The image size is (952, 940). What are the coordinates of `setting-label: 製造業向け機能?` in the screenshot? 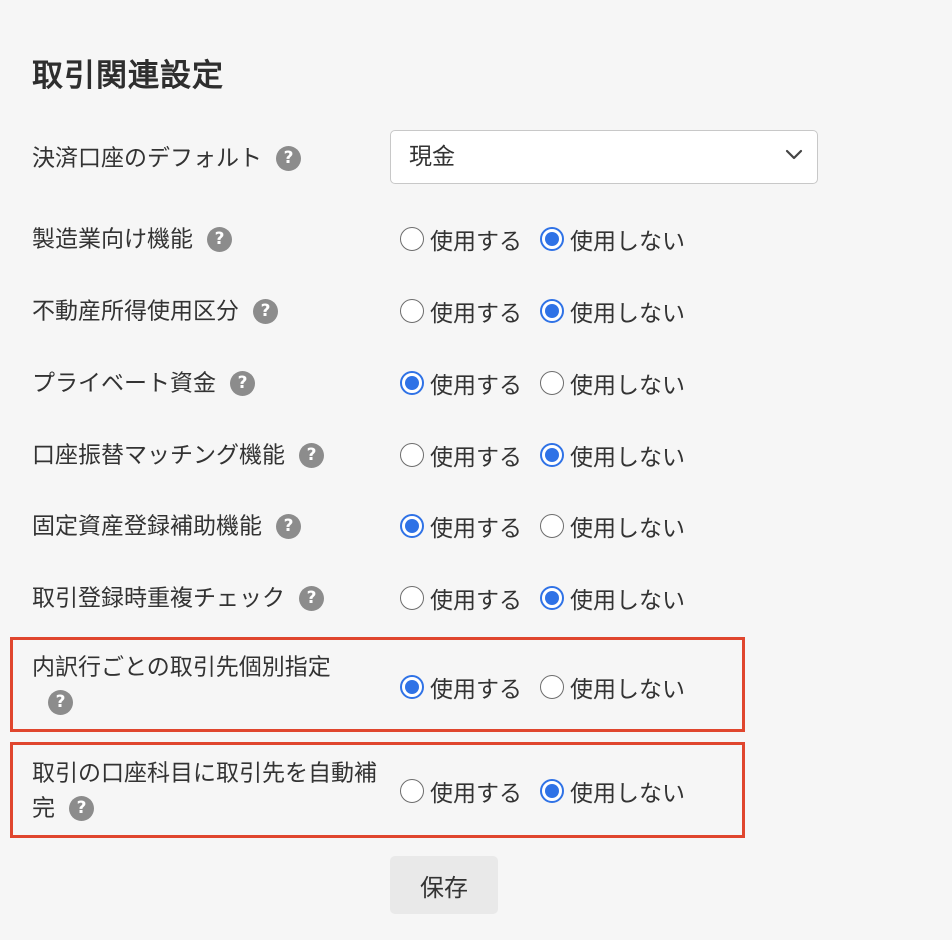 It's located at (132, 239).